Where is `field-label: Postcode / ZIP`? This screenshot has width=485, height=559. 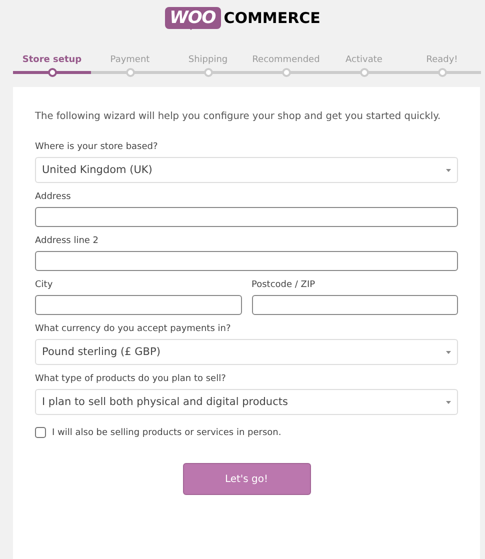 field-label: Postcode / ZIP is located at coordinates (284, 285).